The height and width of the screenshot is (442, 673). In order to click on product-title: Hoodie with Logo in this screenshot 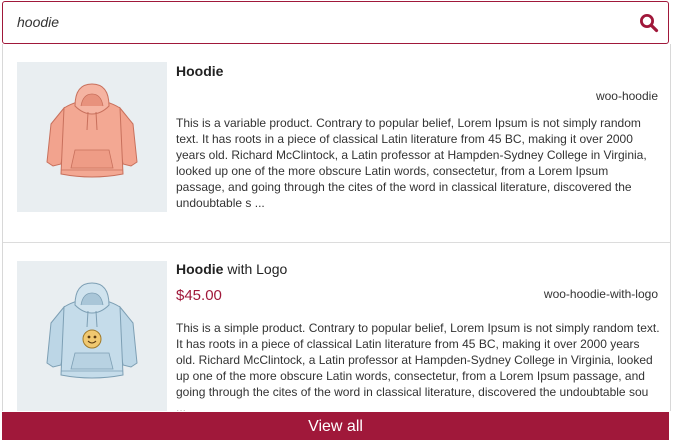, I will do `click(231, 269)`.